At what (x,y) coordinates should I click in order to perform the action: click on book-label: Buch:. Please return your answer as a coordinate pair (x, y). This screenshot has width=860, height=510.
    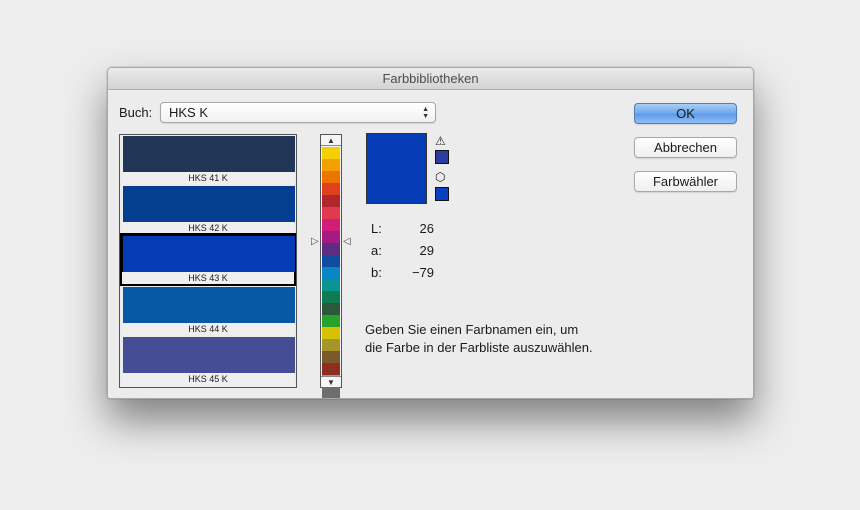
    Looking at the image, I should click on (136, 112).